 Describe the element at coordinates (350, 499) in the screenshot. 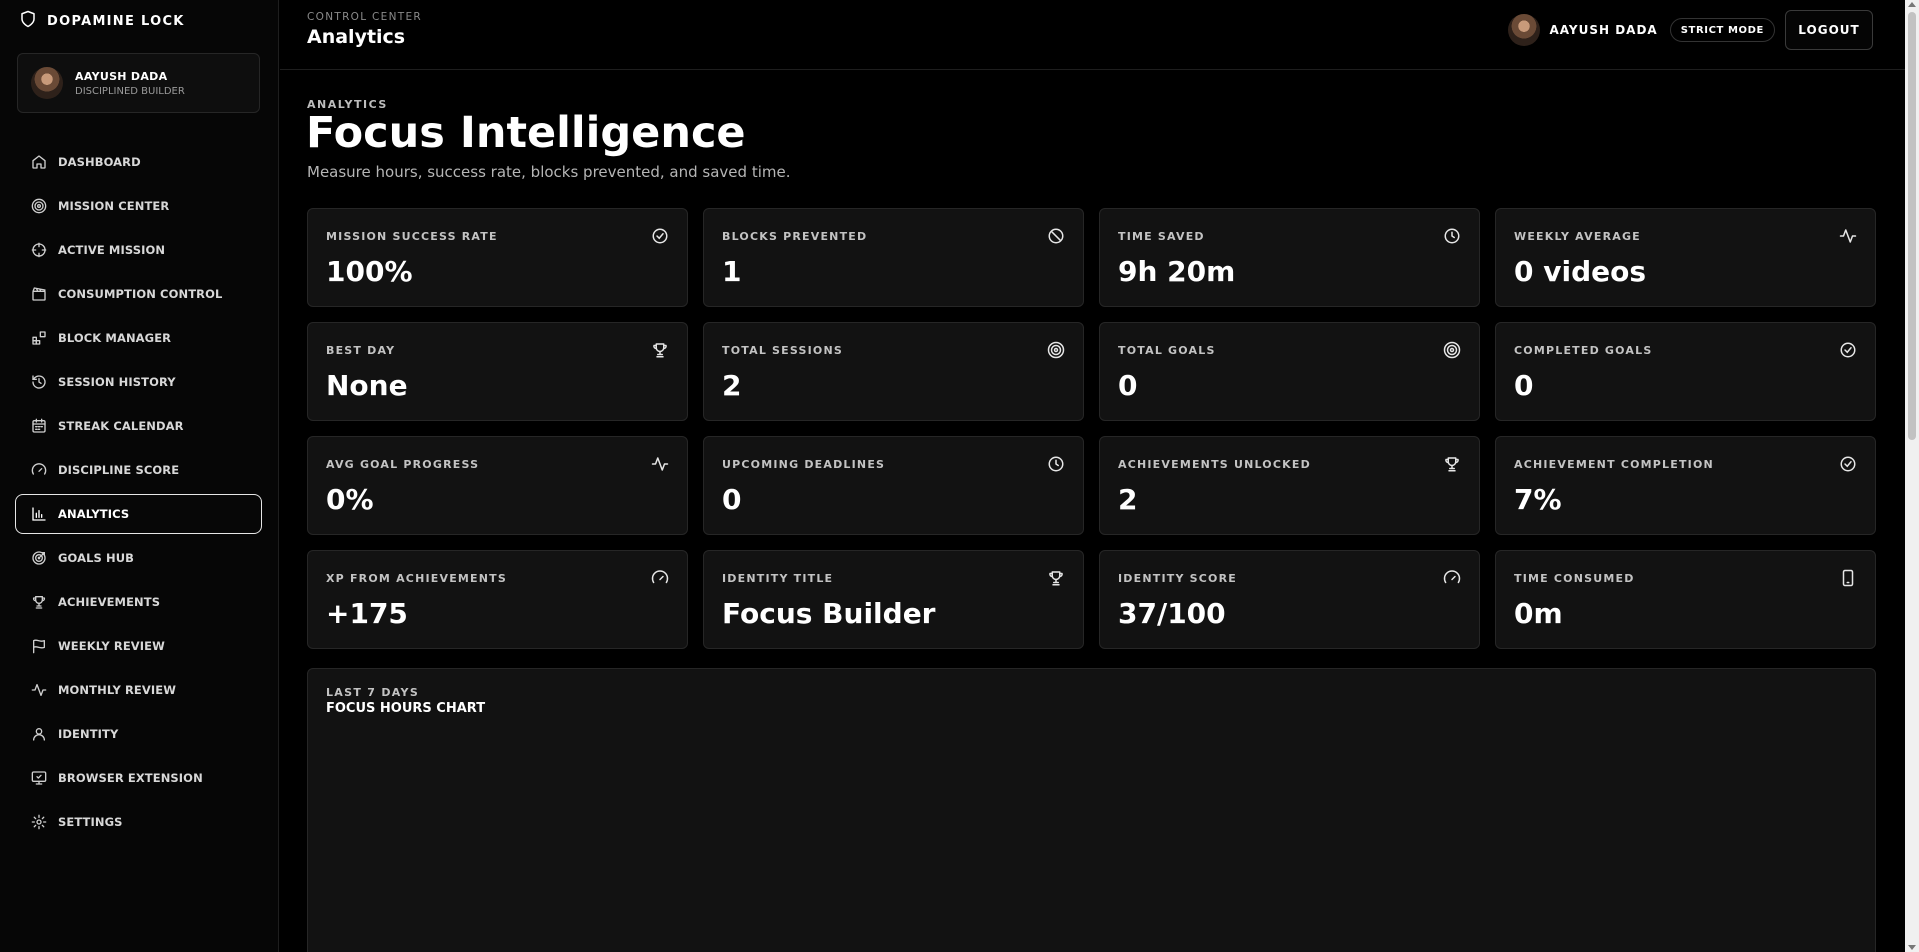

I see `stat-value: 0%` at that location.